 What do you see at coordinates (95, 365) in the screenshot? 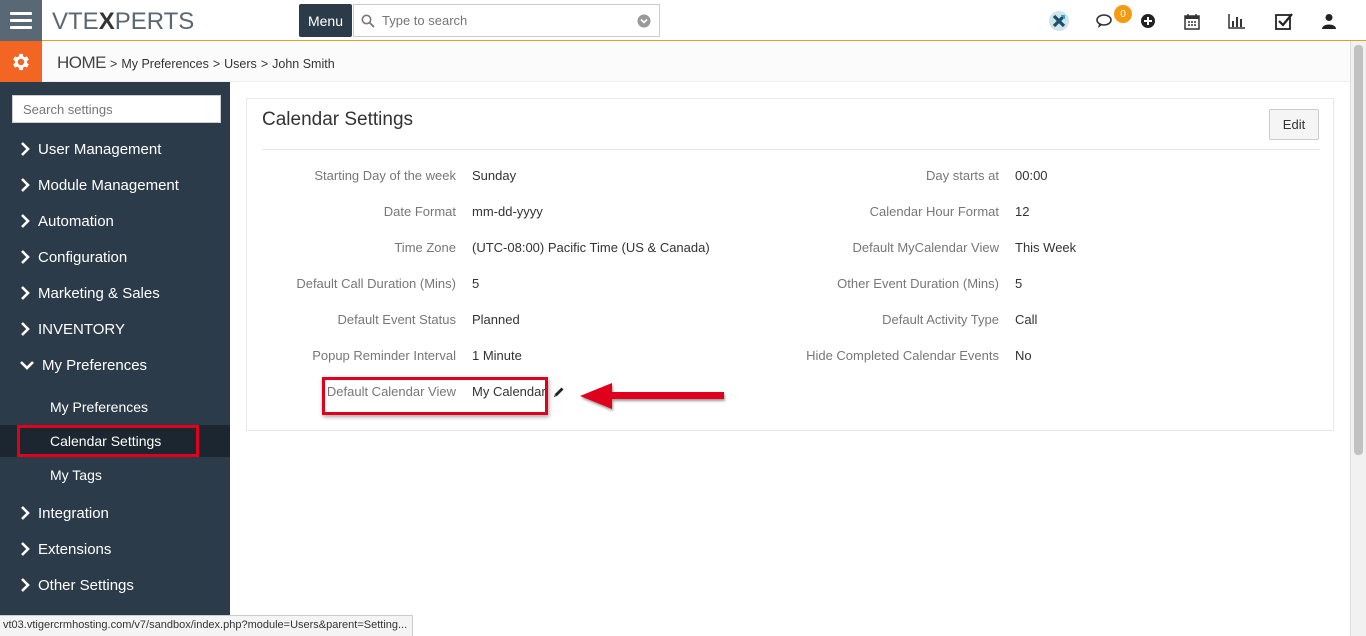
I see `sidebar-item-label: My Preferences` at bounding box center [95, 365].